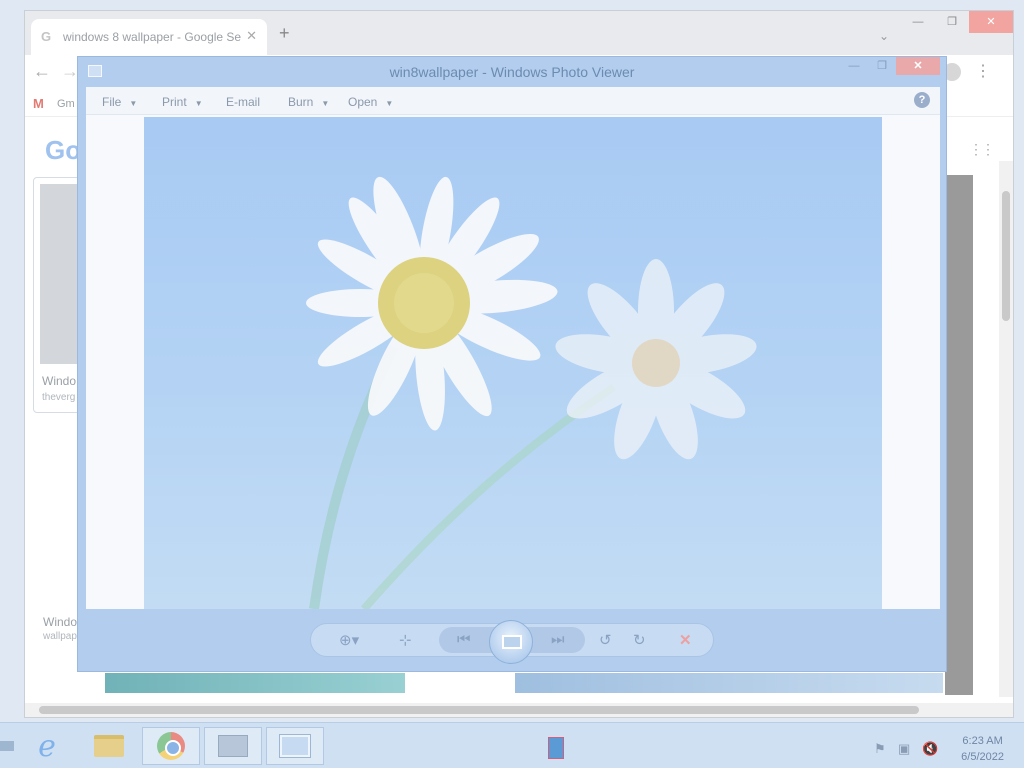 The image size is (1024, 768). Describe the element at coordinates (63, 150) in the screenshot. I see `google-logo: Go` at that location.